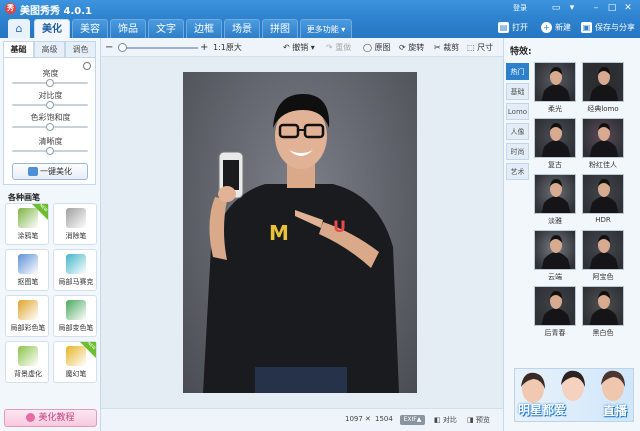 The width and height of the screenshot is (640, 431). I want to click on tool-magic-pen: NEW 魔幻笔, so click(75, 361).